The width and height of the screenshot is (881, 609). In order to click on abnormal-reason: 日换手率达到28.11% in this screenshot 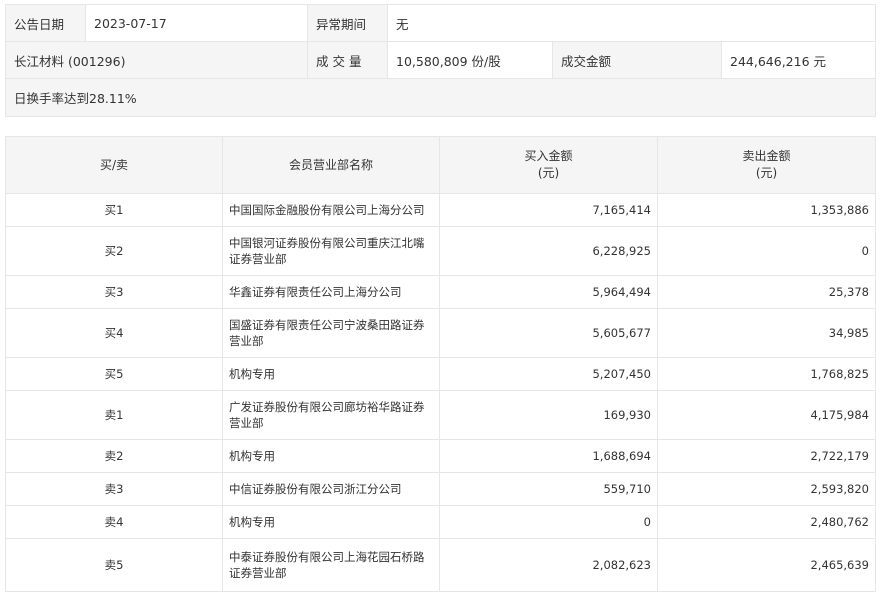, I will do `click(440, 97)`.